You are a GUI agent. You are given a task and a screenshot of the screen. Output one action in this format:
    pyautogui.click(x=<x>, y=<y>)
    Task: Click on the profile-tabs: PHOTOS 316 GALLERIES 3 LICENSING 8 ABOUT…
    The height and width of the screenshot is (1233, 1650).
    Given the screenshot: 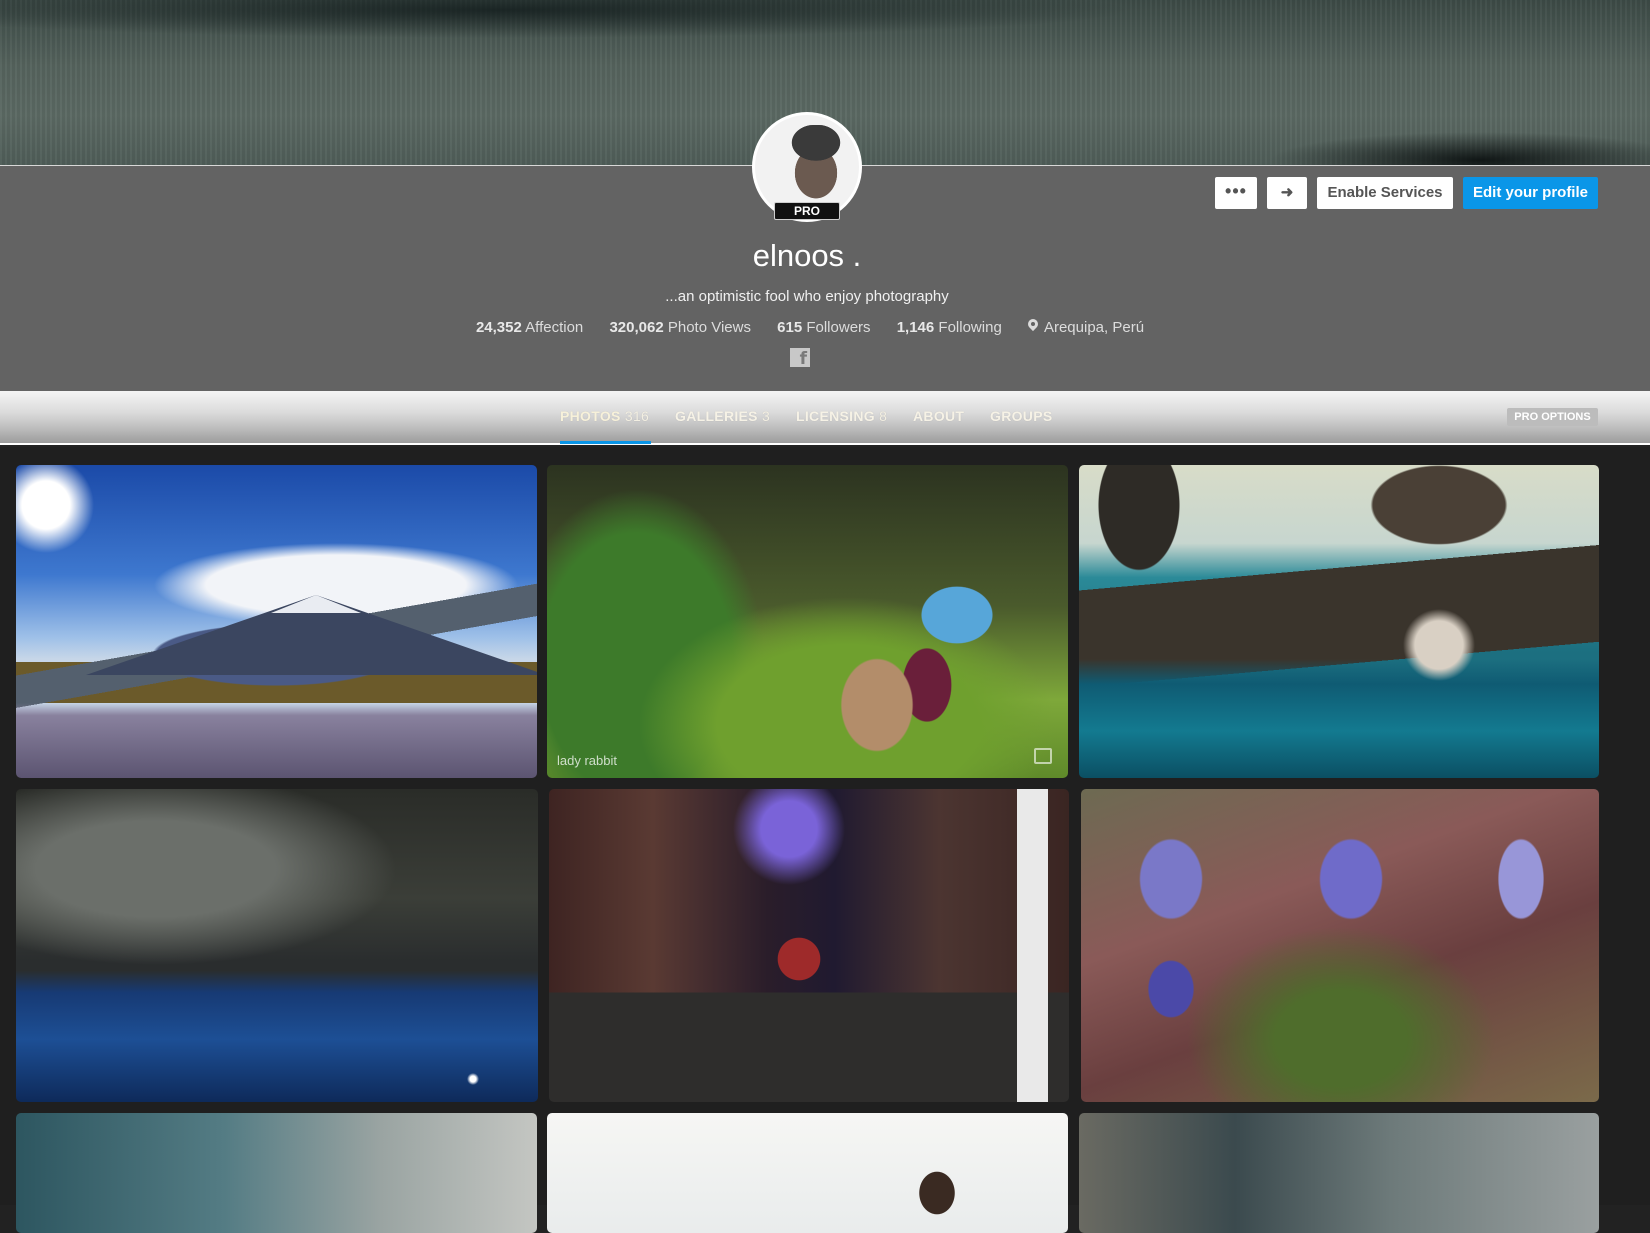 What is the action you would take?
    pyautogui.click(x=825, y=418)
    